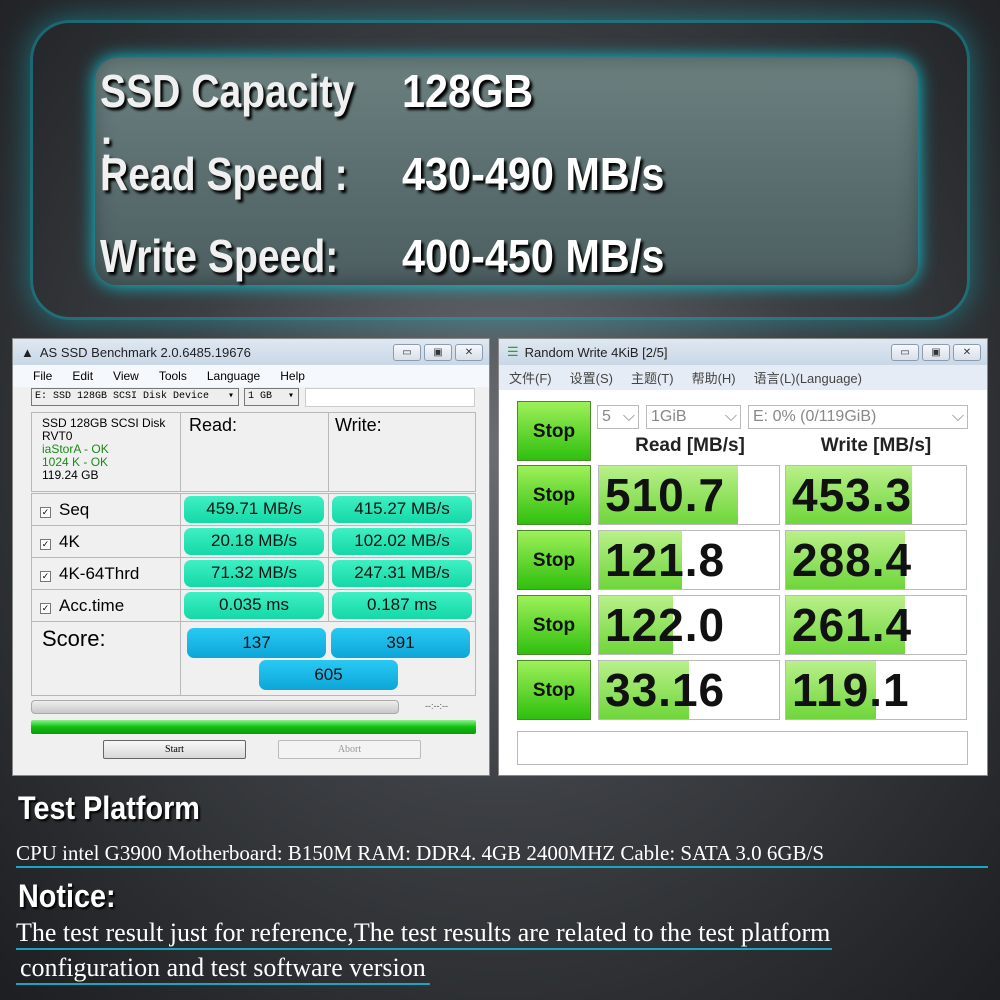 This screenshot has width=1000, height=1000. What do you see at coordinates (815, 416) in the screenshot?
I see `drive-value: E: 0% (0/119GiB)` at bounding box center [815, 416].